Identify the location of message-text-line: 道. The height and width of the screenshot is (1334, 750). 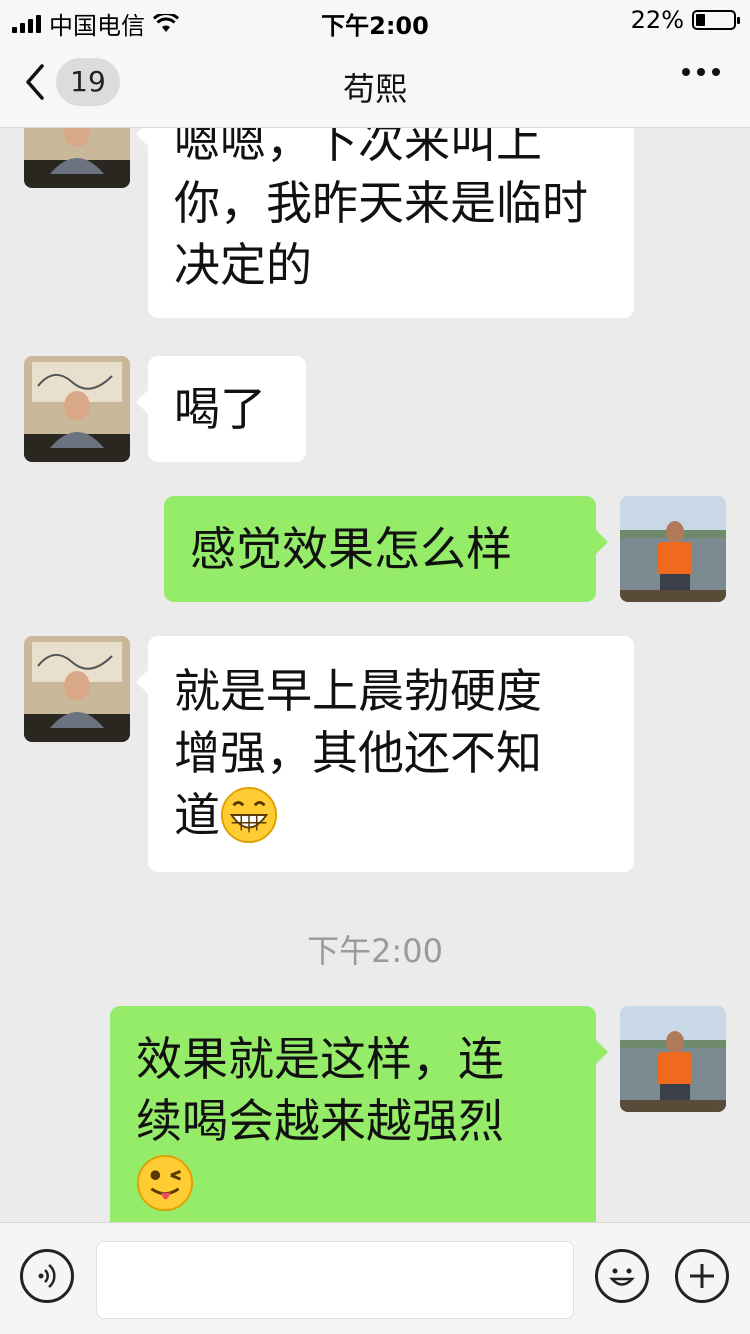
(391, 815).